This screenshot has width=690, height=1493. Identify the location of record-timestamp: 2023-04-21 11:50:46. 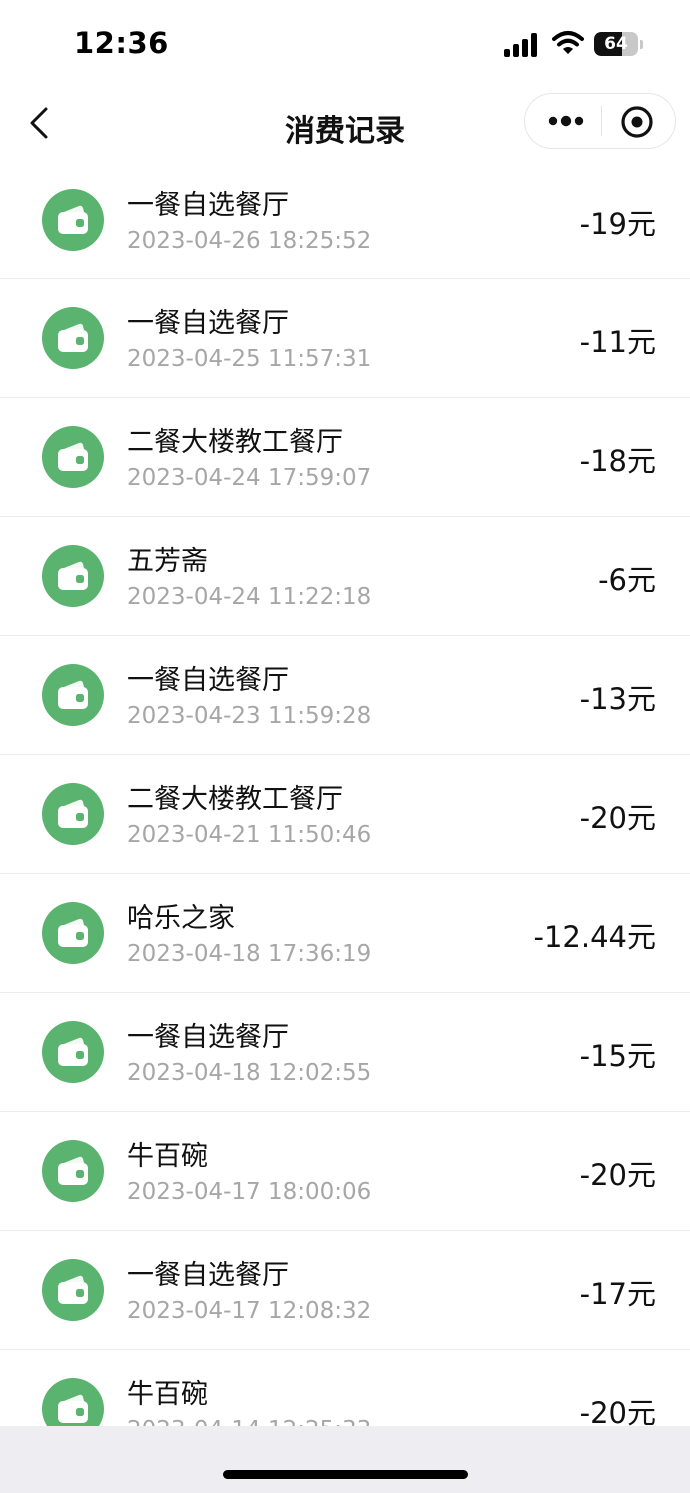
(249, 835).